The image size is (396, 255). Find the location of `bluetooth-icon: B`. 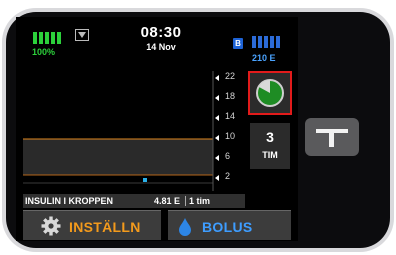

bluetooth-icon: B is located at coordinates (238, 43).